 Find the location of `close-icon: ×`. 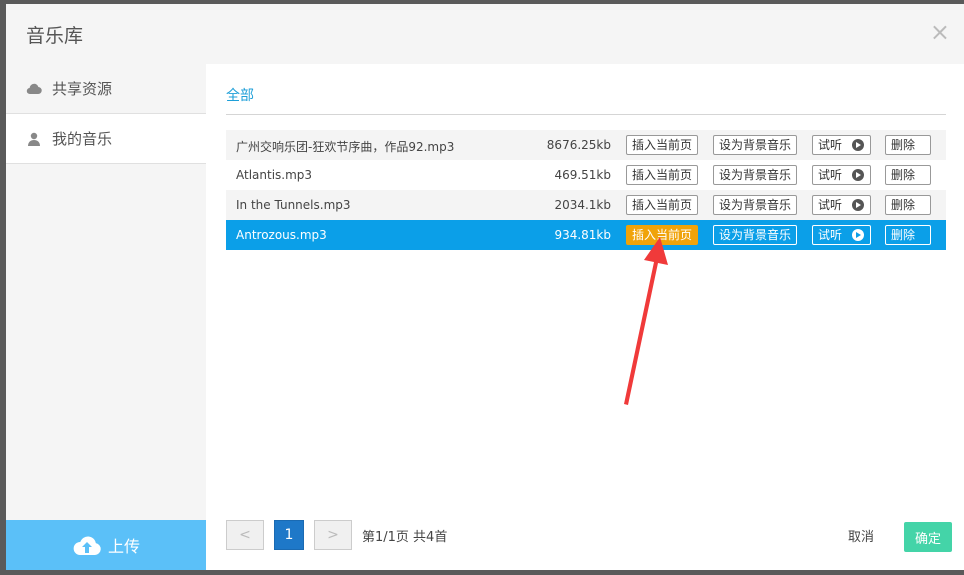

close-icon: × is located at coordinates (940, 32).